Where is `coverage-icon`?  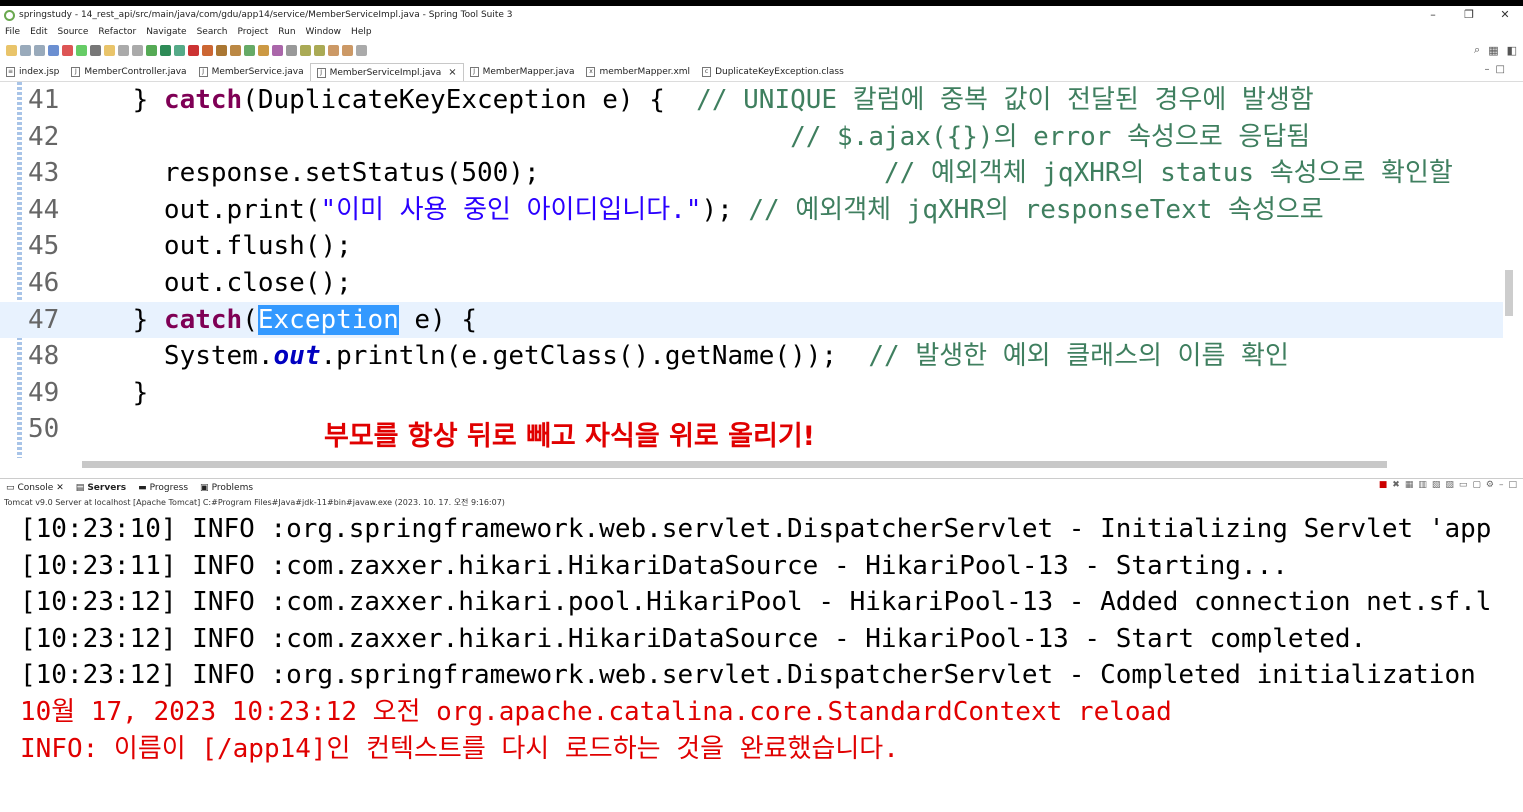 coverage-icon is located at coordinates (179, 50).